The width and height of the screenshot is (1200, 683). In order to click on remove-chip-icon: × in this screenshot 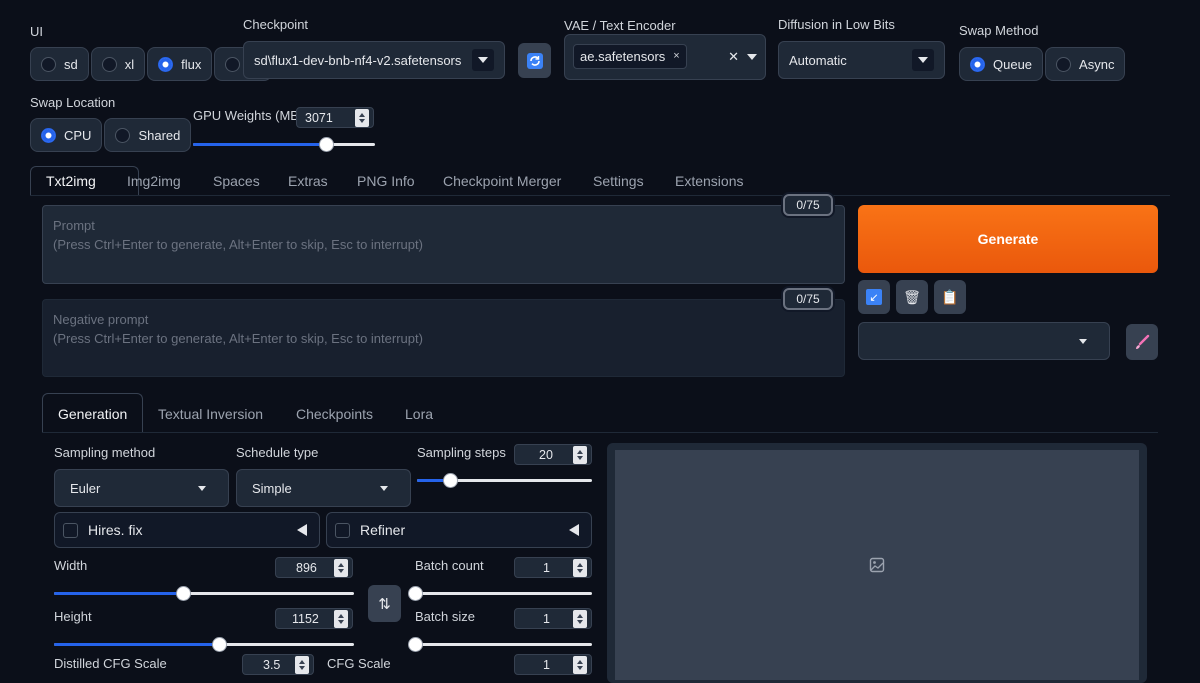, I will do `click(676, 56)`.